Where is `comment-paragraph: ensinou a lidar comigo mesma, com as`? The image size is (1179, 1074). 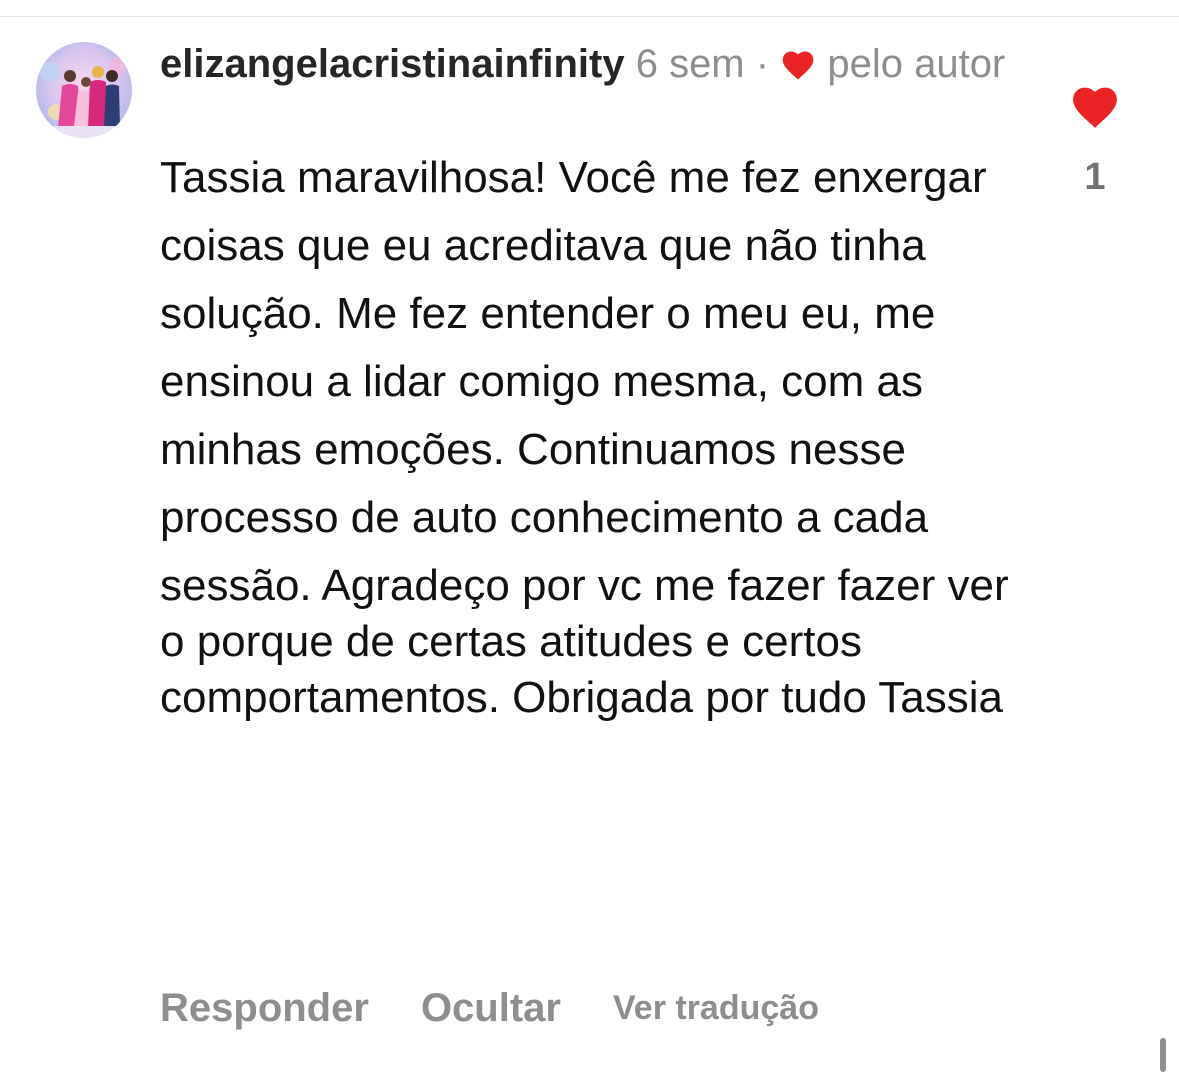 comment-paragraph: ensinou a lidar comigo mesma, com as is located at coordinates (541, 381).